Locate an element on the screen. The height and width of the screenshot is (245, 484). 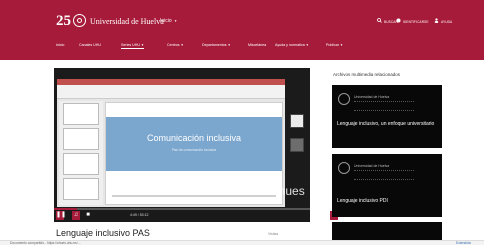
nav-label: Miscelánea is located at coordinates (257, 45).